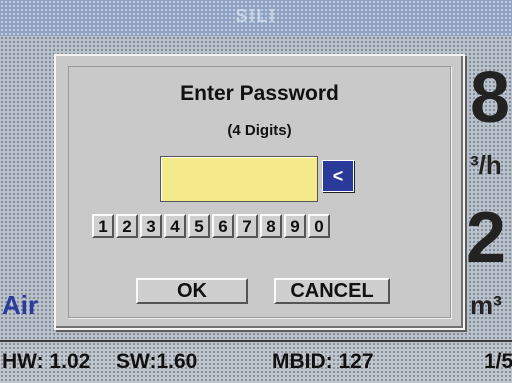  Describe the element at coordinates (323, 361) in the screenshot. I see `modbus-id: MBID: 127` at that location.